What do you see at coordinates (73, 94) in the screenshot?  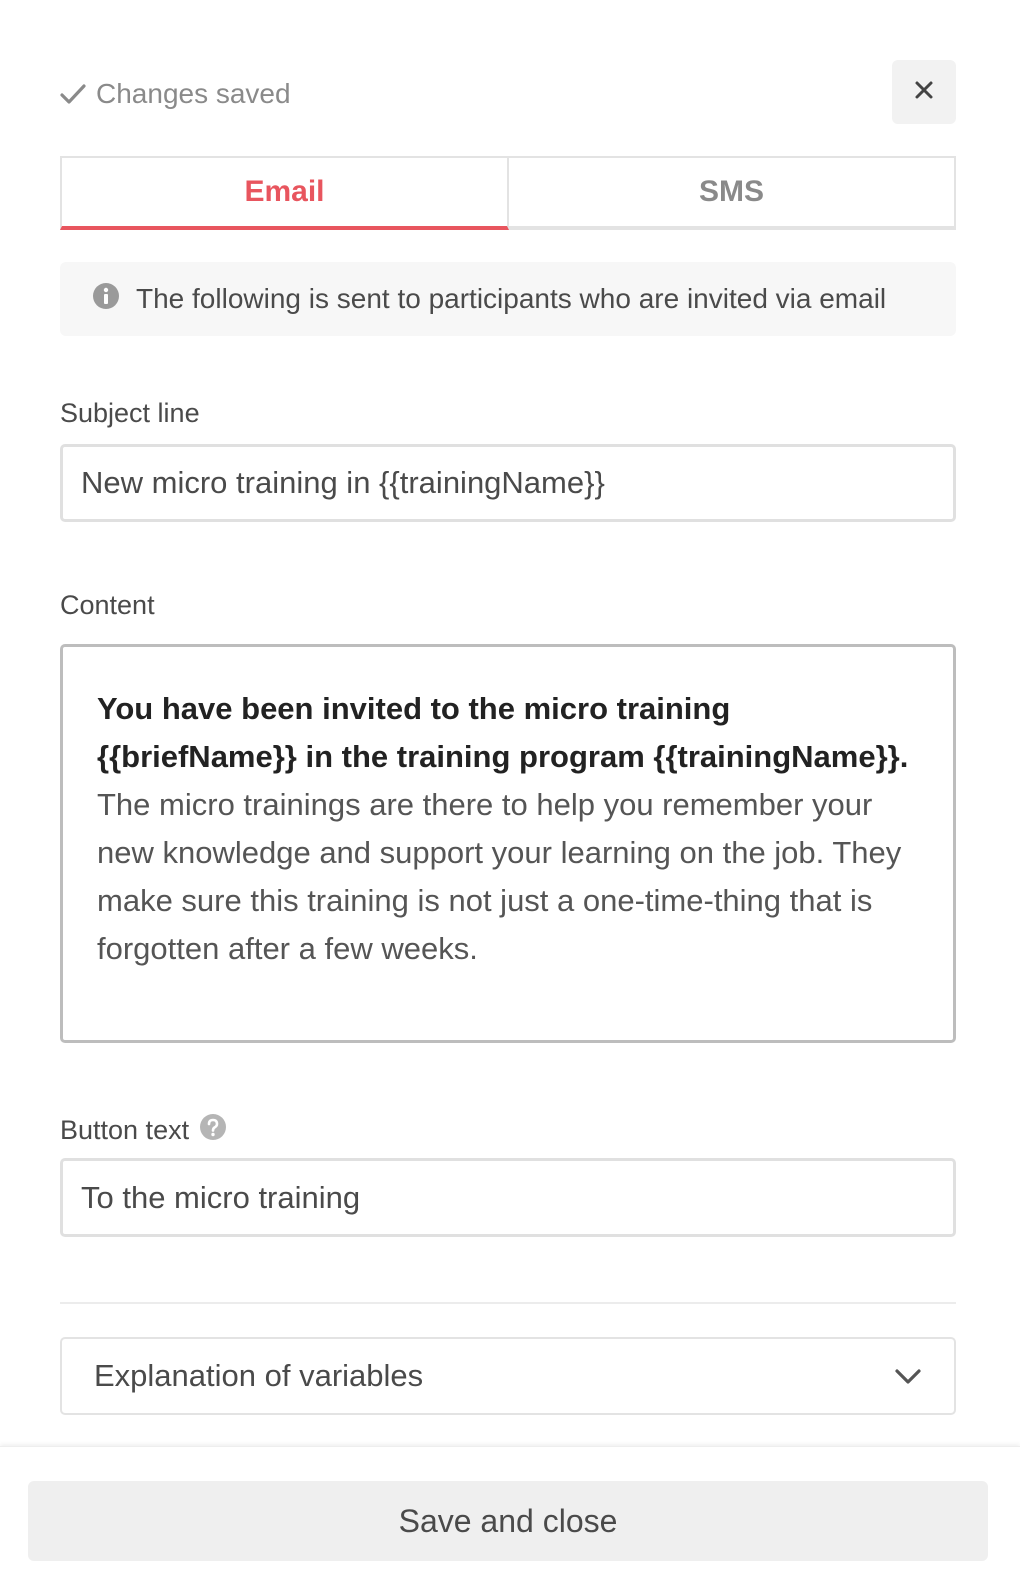 I see `checkmark-icon` at bounding box center [73, 94].